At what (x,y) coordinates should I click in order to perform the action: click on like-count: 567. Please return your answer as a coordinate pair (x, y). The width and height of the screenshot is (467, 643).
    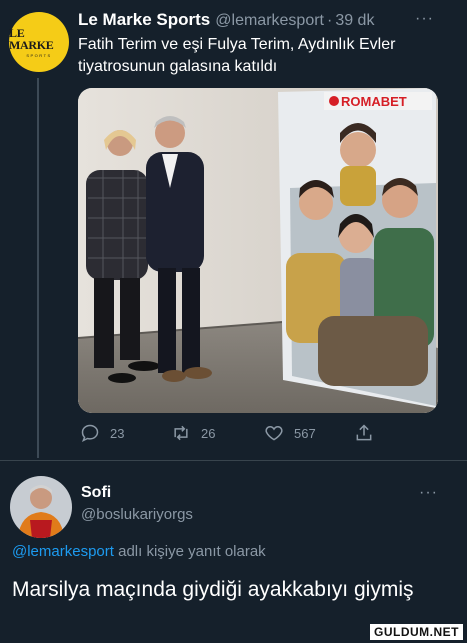
    Looking at the image, I should click on (305, 433).